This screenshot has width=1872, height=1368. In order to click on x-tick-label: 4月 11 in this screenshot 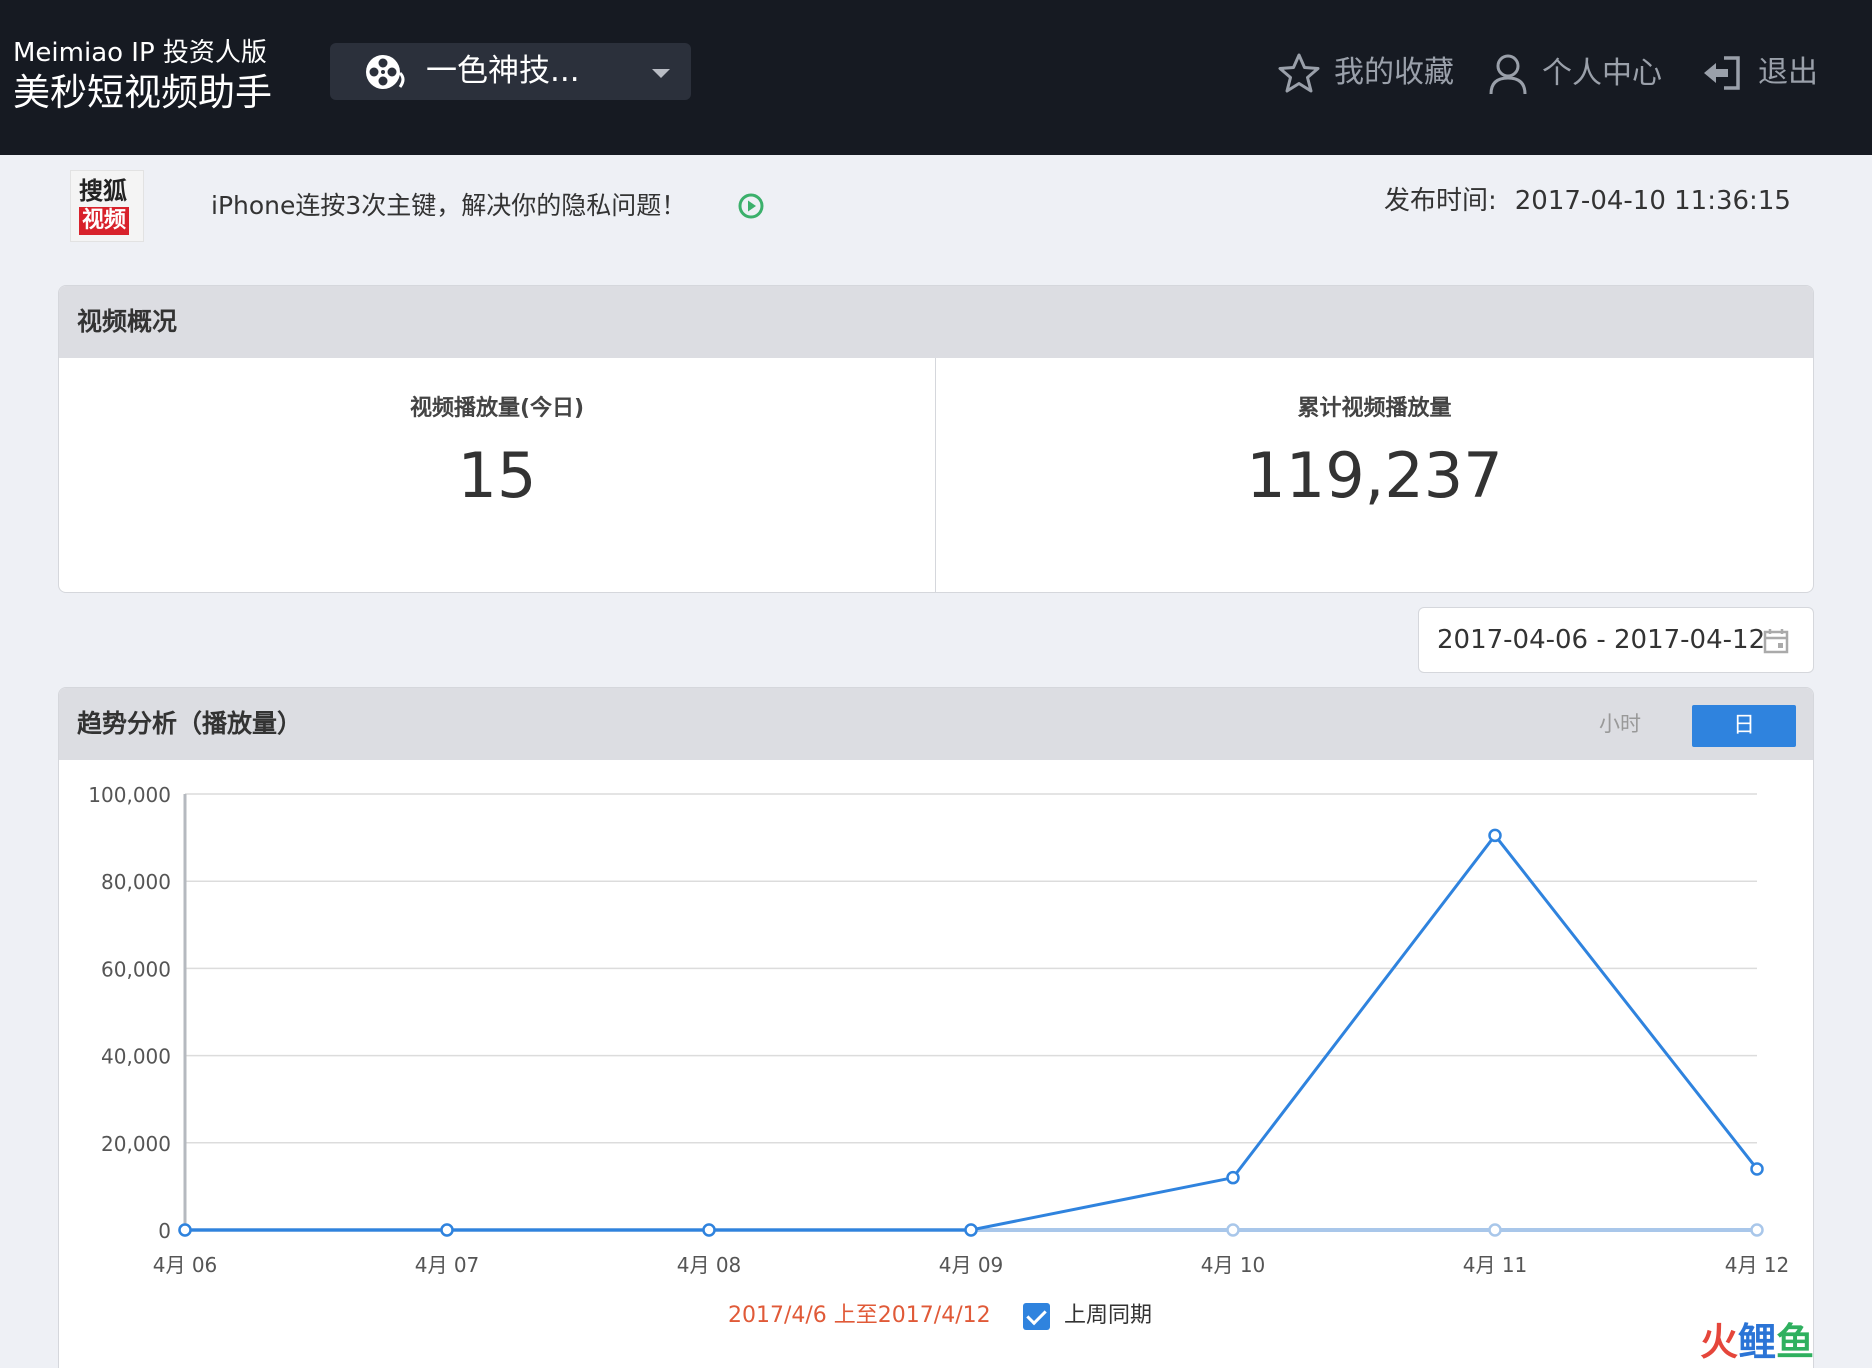, I will do `click(1495, 1265)`.